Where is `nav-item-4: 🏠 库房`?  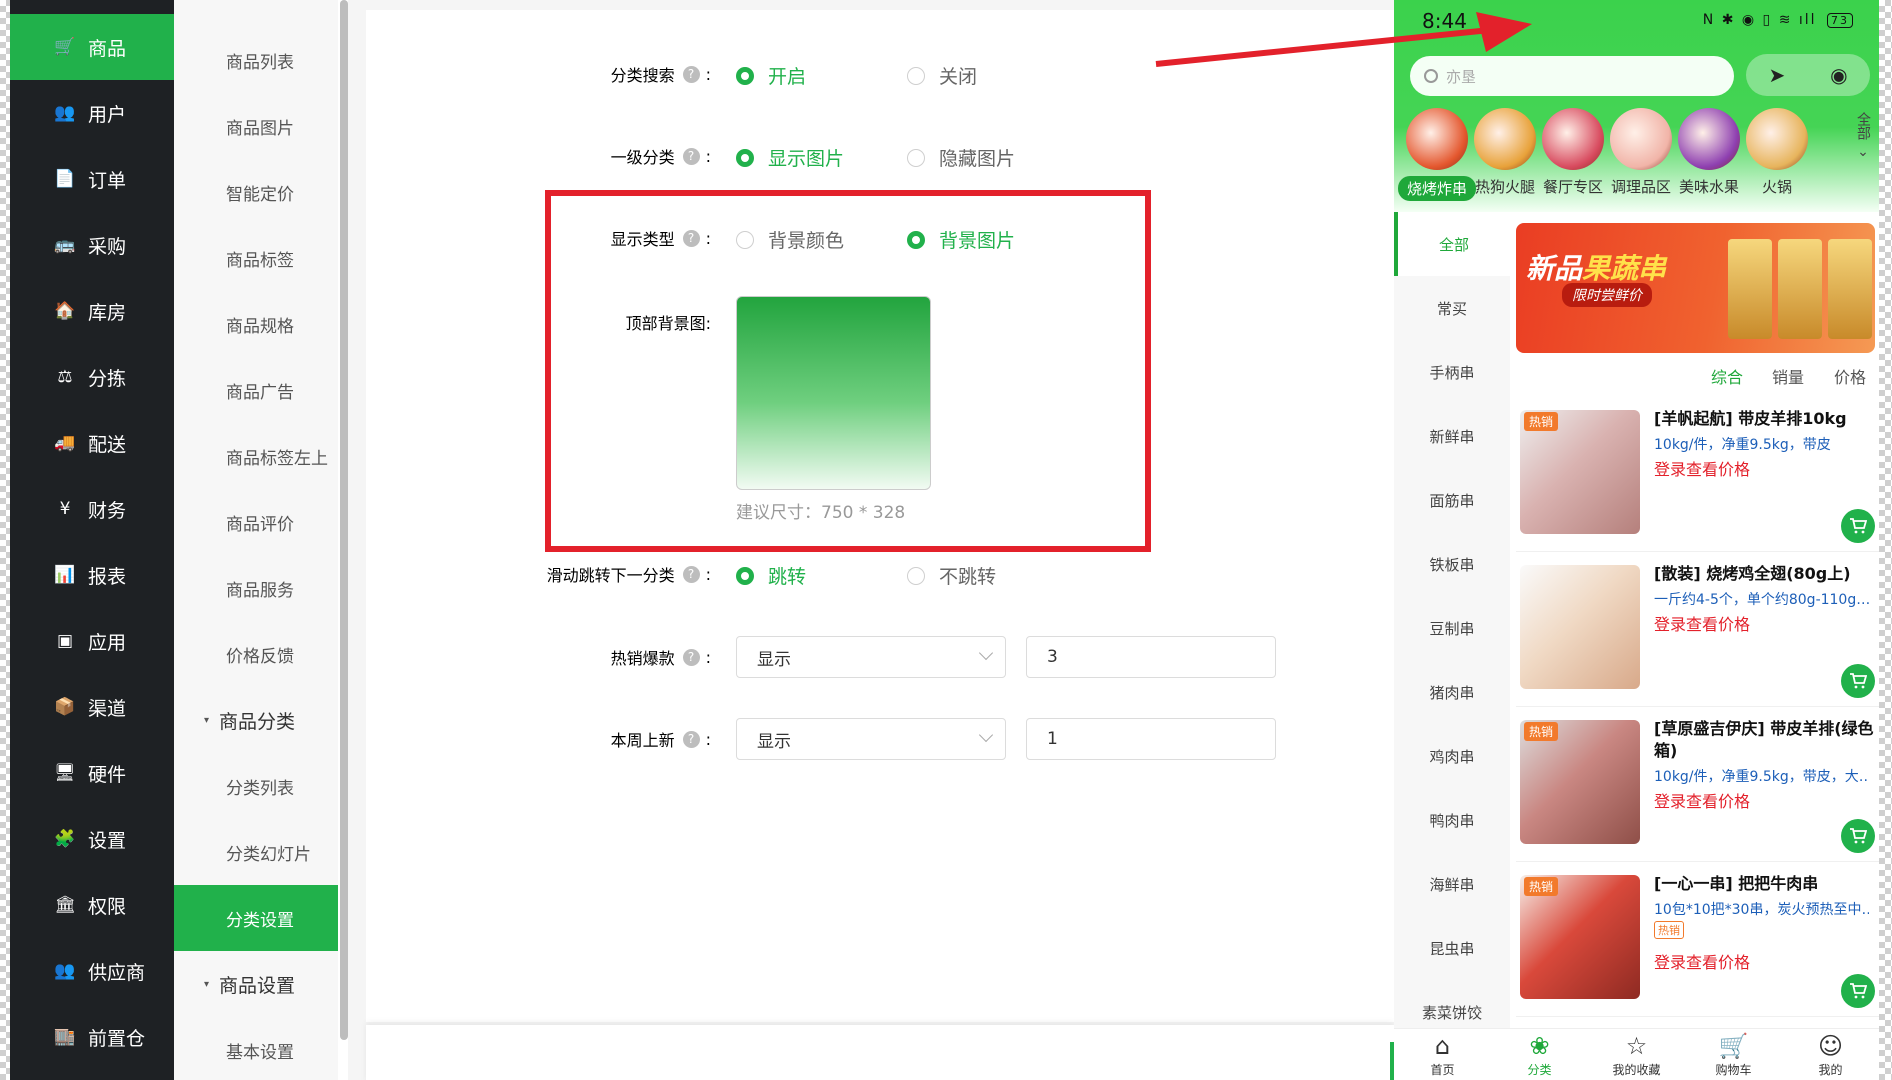
nav-item-4: 🏠 库房 is located at coordinates (92, 311).